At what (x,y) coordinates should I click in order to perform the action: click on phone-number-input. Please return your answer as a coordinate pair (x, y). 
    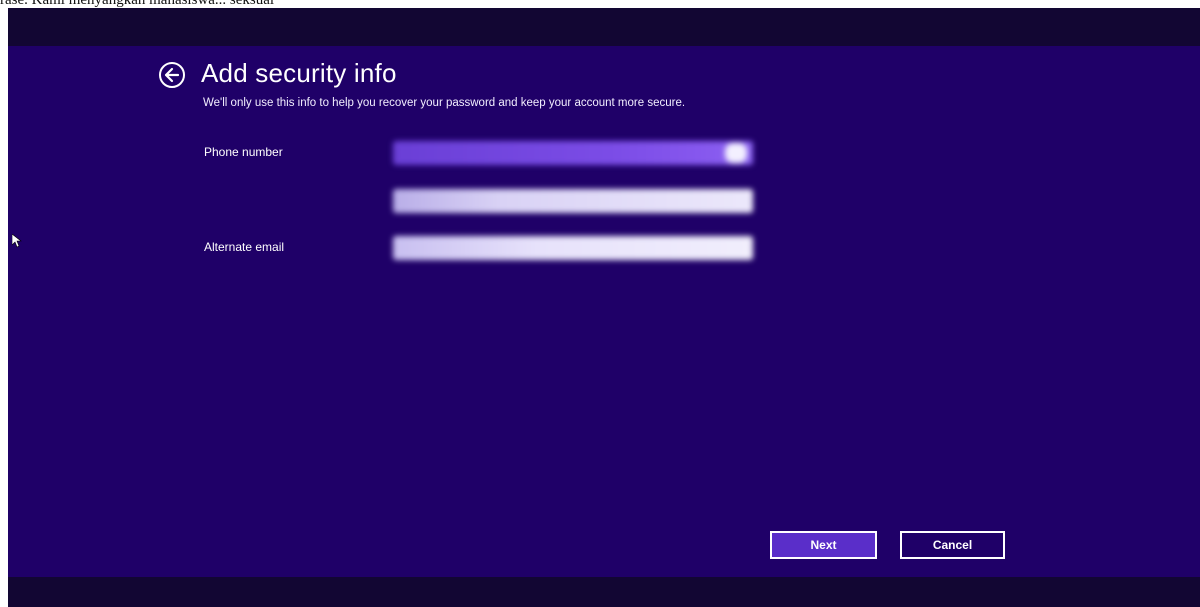
    Looking at the image, I should click on (573, 201).